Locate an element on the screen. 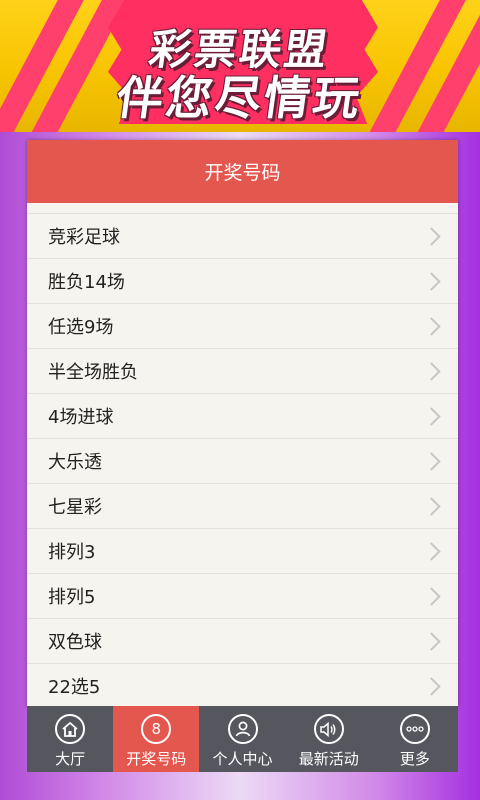 The image size is (480, 800). list-item-label: 竞彩足球 is located at coordinates (84, 237).